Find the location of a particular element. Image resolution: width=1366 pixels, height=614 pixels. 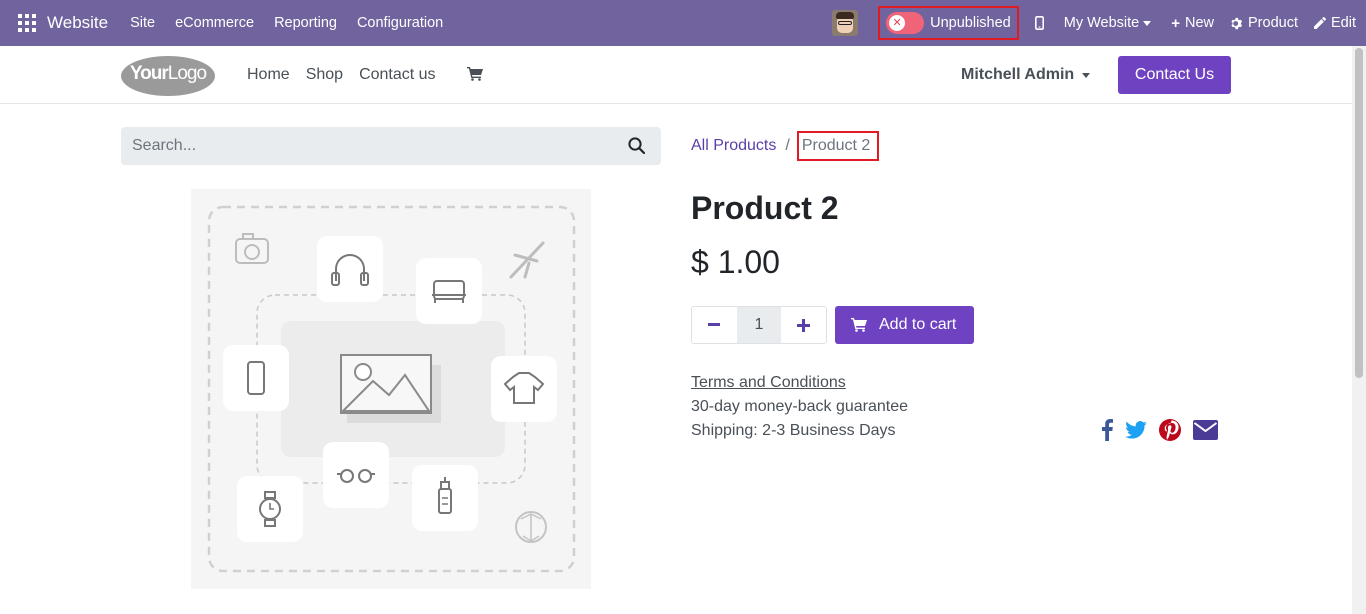

toggle-switch: ✕ is located at coordinates (905, 23).